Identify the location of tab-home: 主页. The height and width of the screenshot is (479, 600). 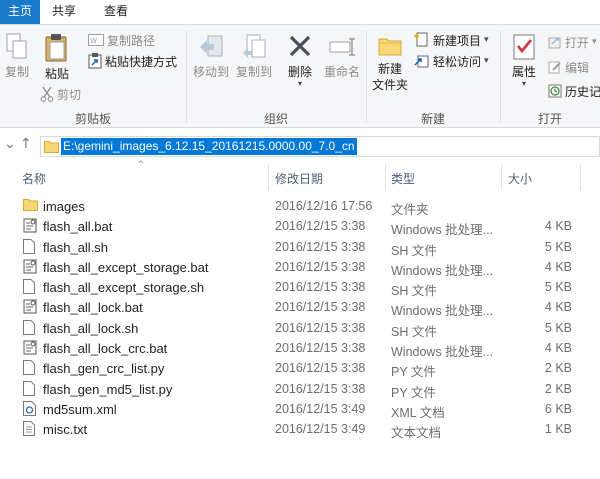
(20, 12).